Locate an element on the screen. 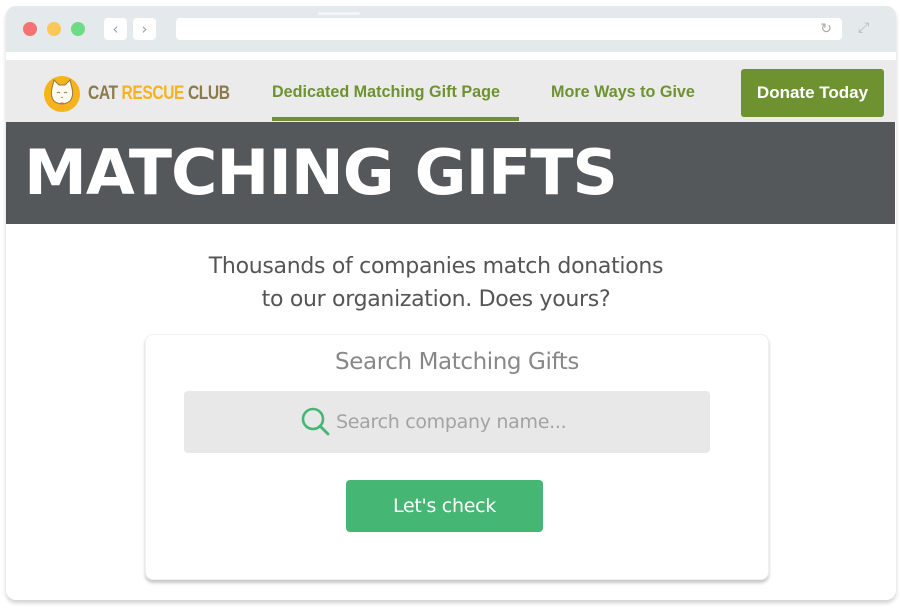 This screenshot has width=900, height=610. site-logo: CAT RESCUE CLUB is located at coordinates (152, 94).